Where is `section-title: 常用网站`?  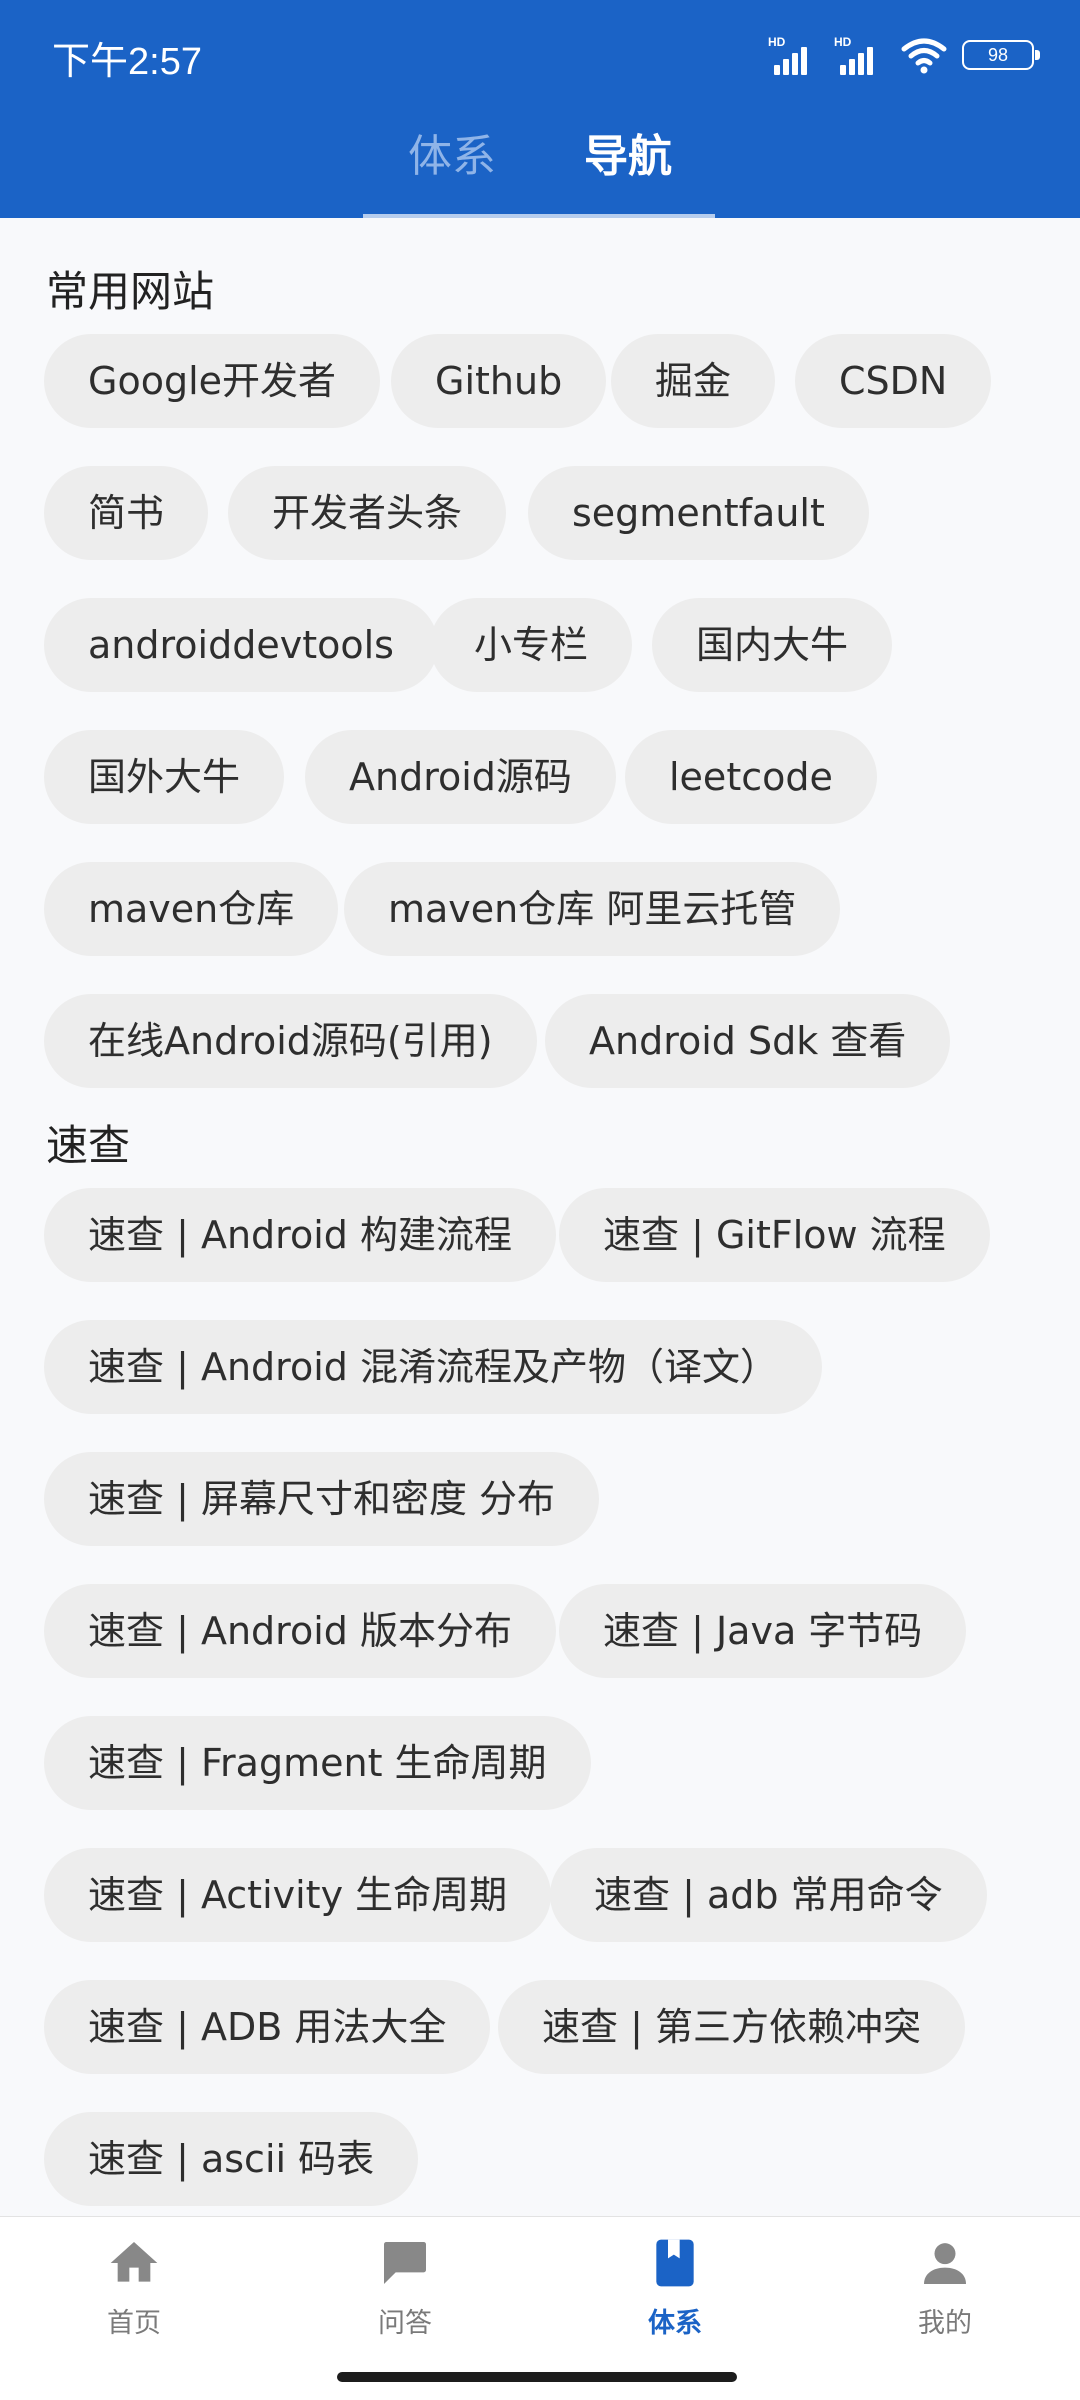
section-title: 常用网站 is located at coordinates (130, 291).